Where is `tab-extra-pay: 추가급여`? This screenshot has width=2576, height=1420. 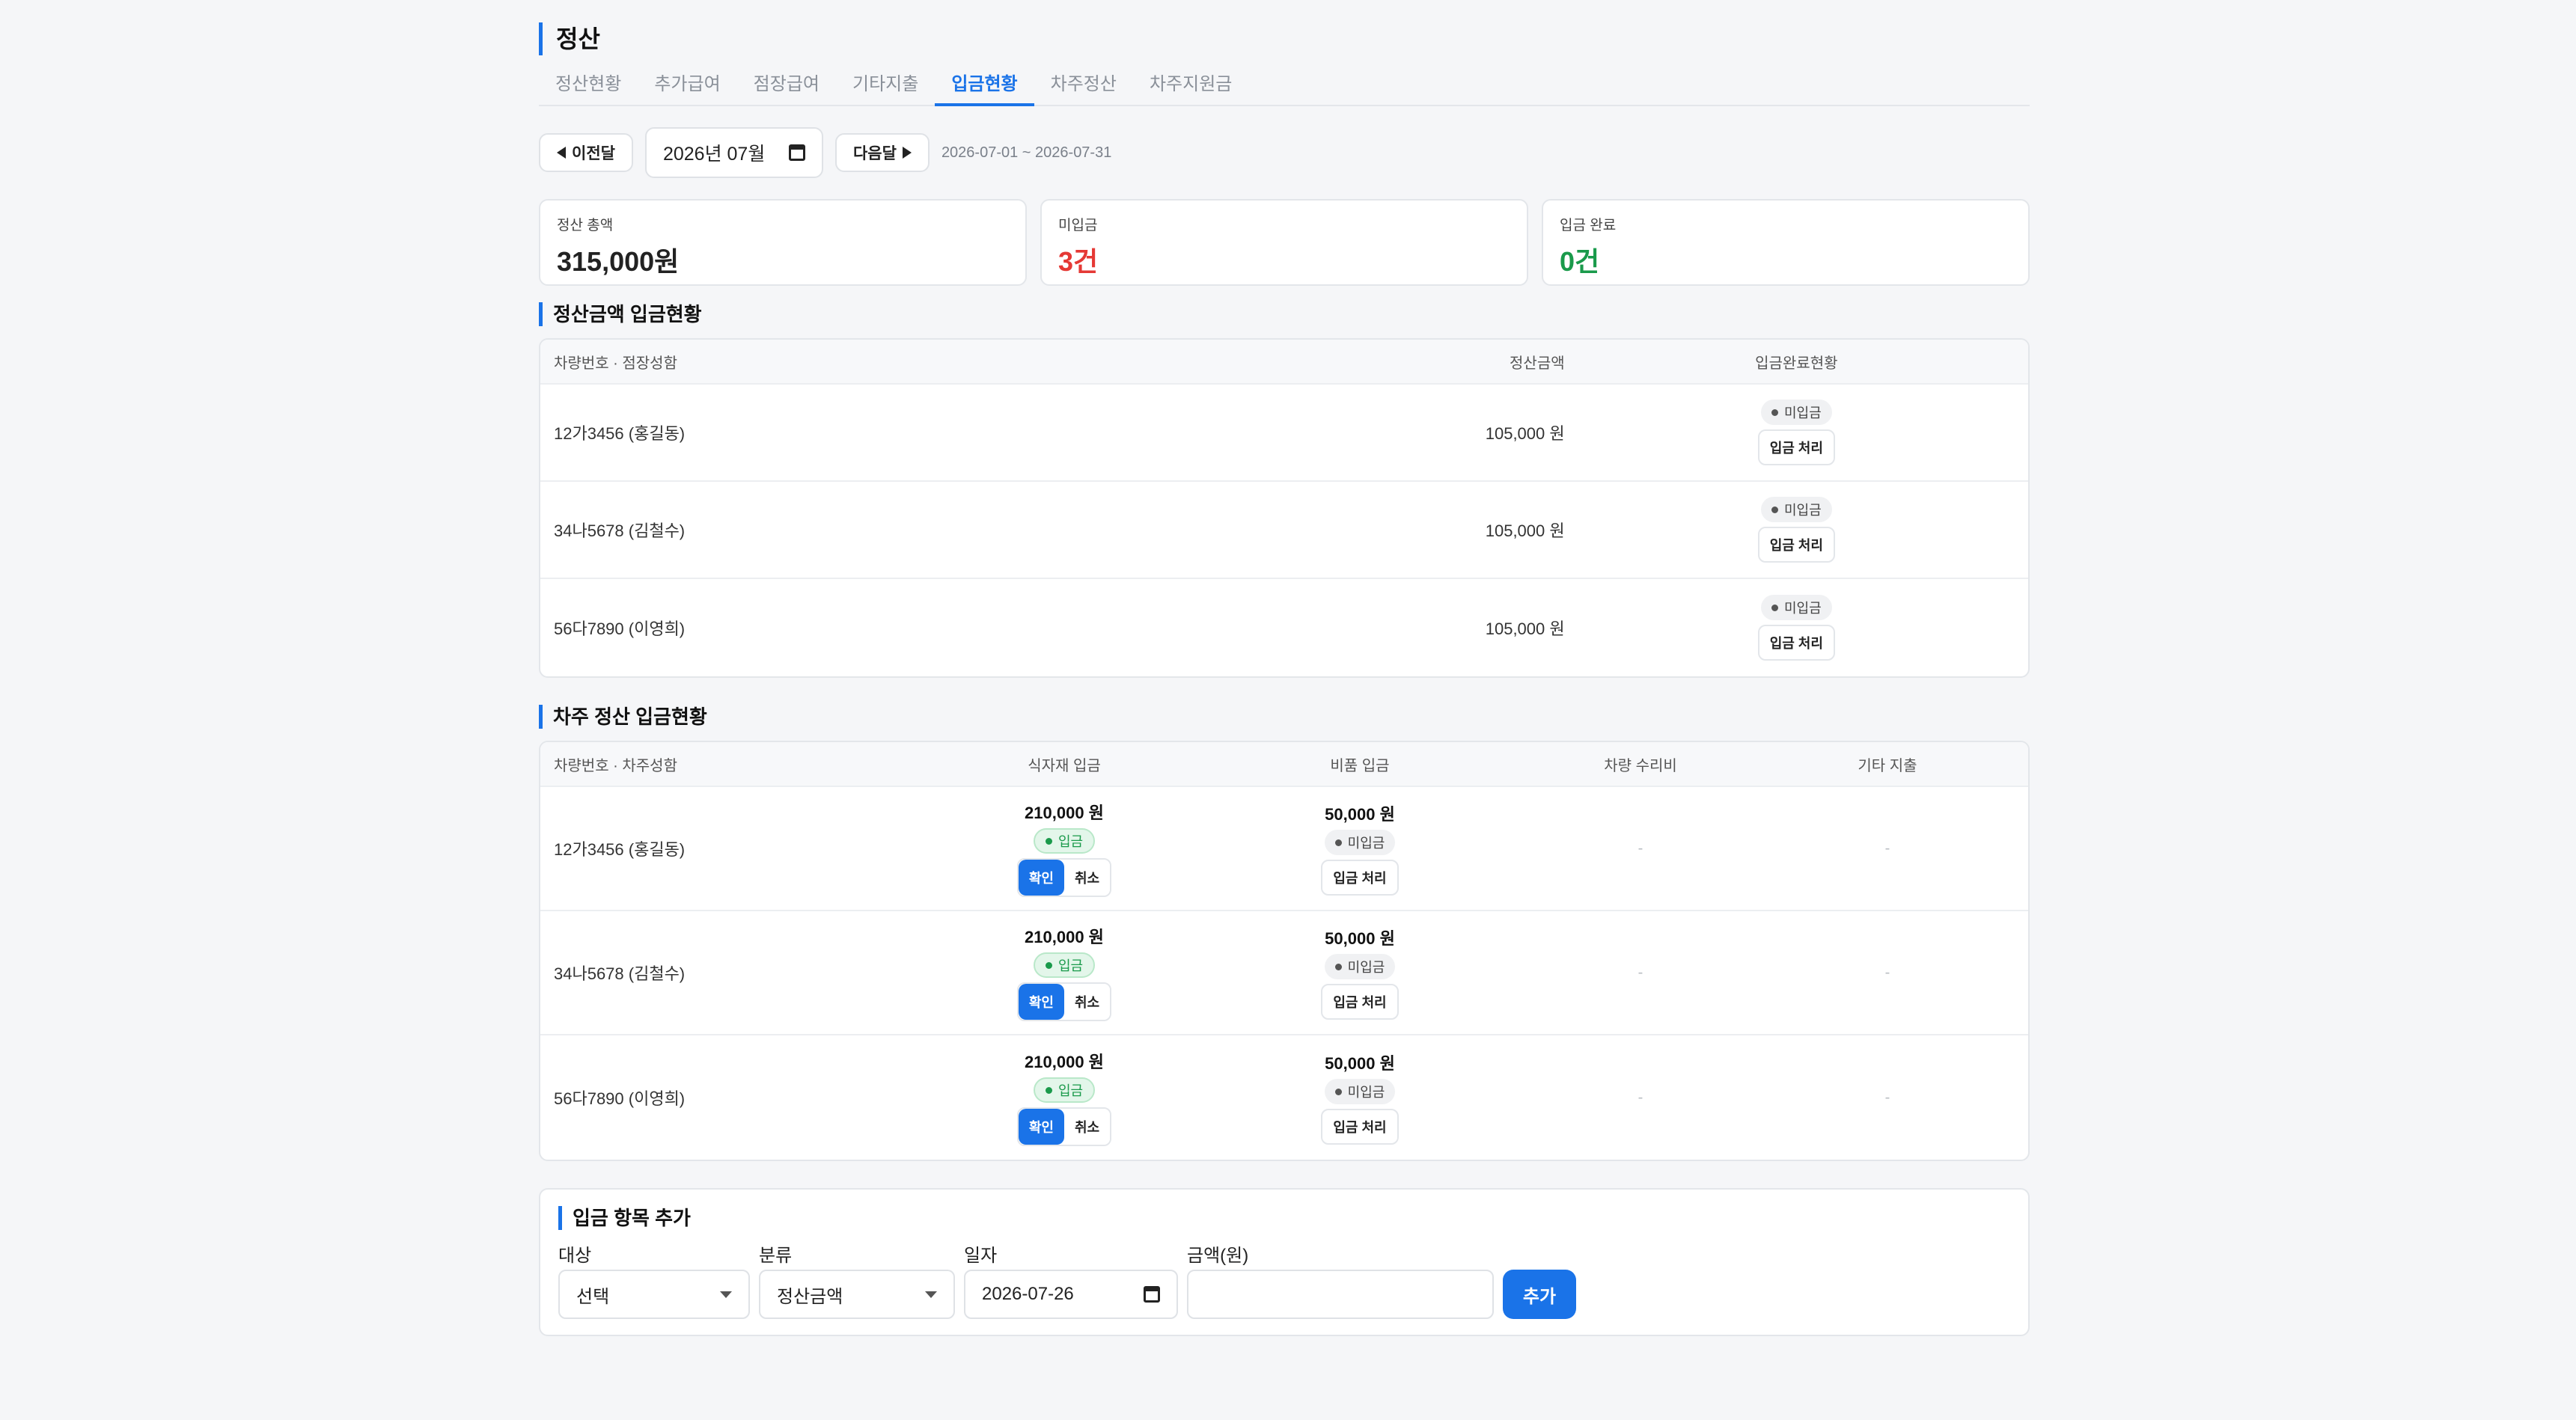
tab-extra-pay: 추가급여 is located at coordinates (687, 87).